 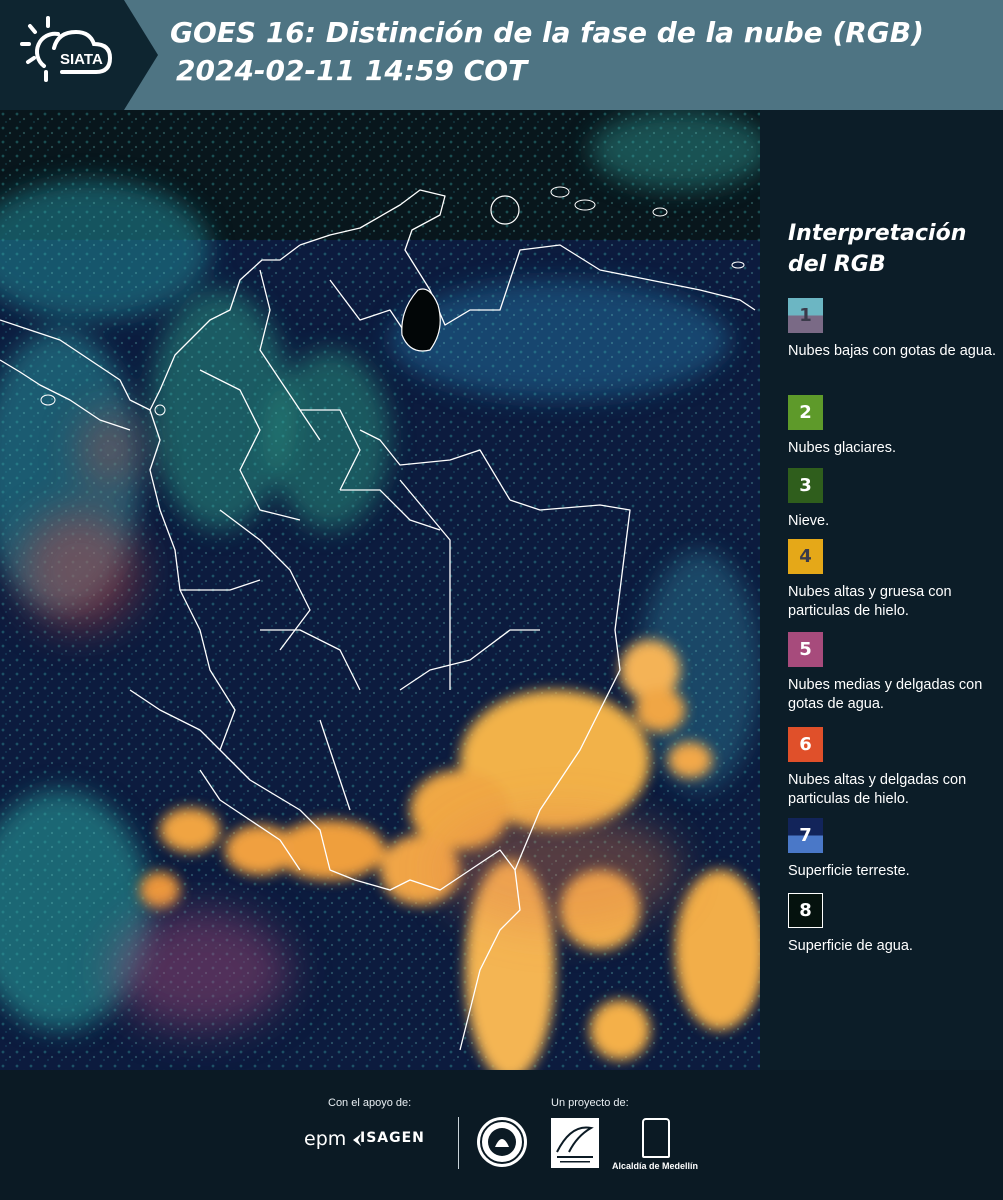 What do you see at coordinates (352, 70) in the screenshot?
I see `title-line-2-timestamp: 2024-02-11 14:59 COT` at bounding box center [352, 70].